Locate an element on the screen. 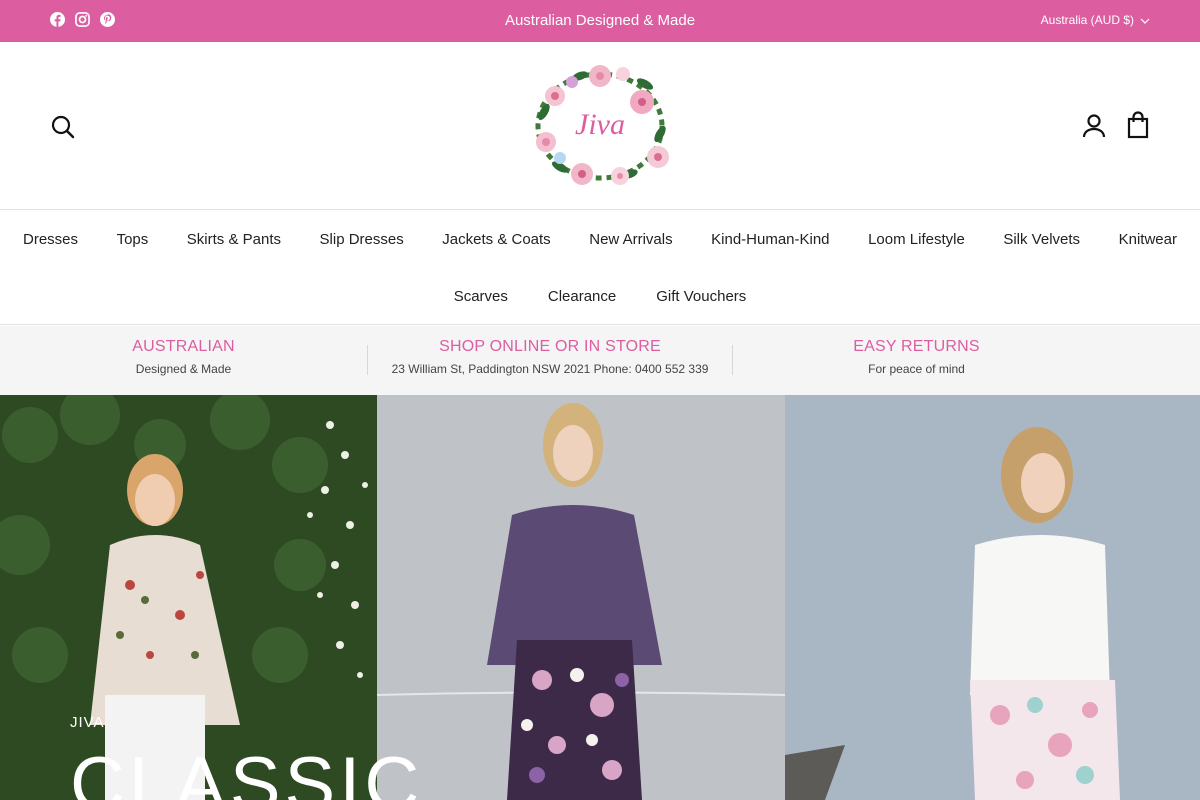 The height and width of the screenshot is (800, 1200). site-logo: Jiva is located at coordinates (600, 126).